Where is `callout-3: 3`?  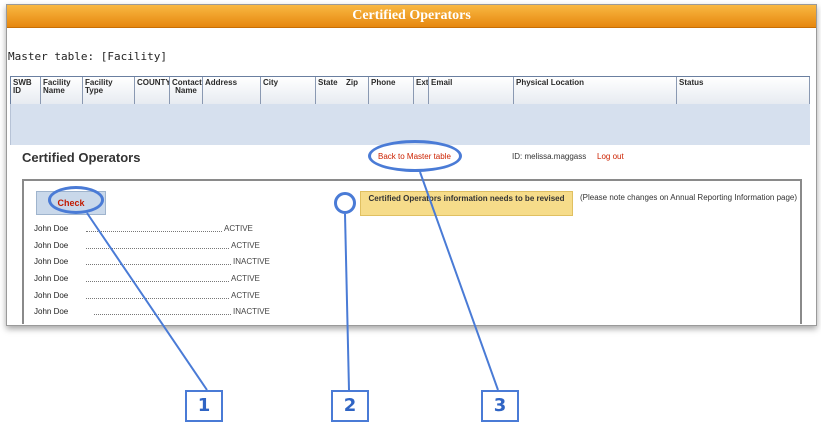 callout-3: 3 is located at coordinates (500, 406).